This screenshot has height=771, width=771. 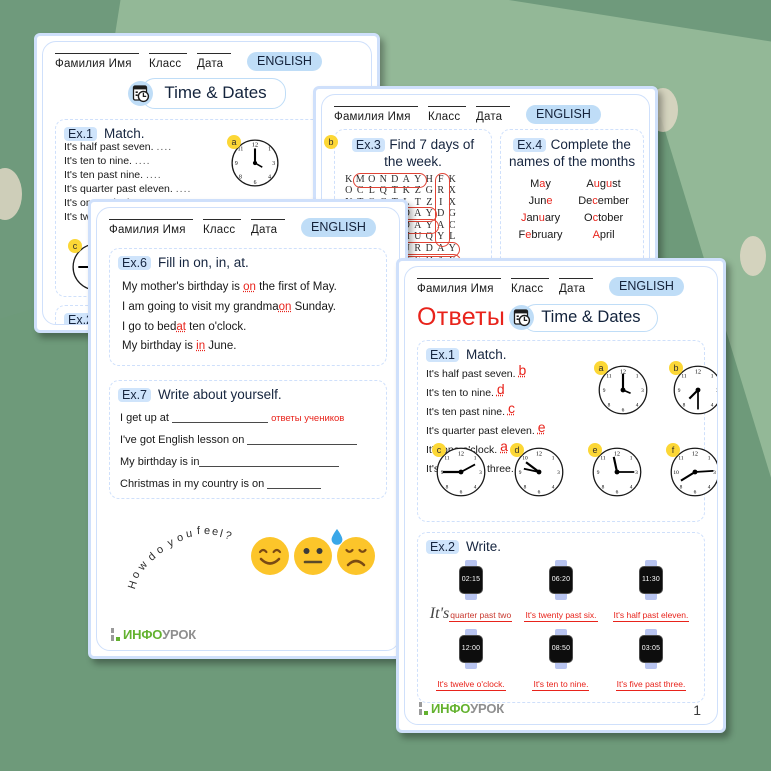 What do you see at coordinates (517, 450) in the screenshot?
I see `clock-badge: d` at bounding box center [517, 450].